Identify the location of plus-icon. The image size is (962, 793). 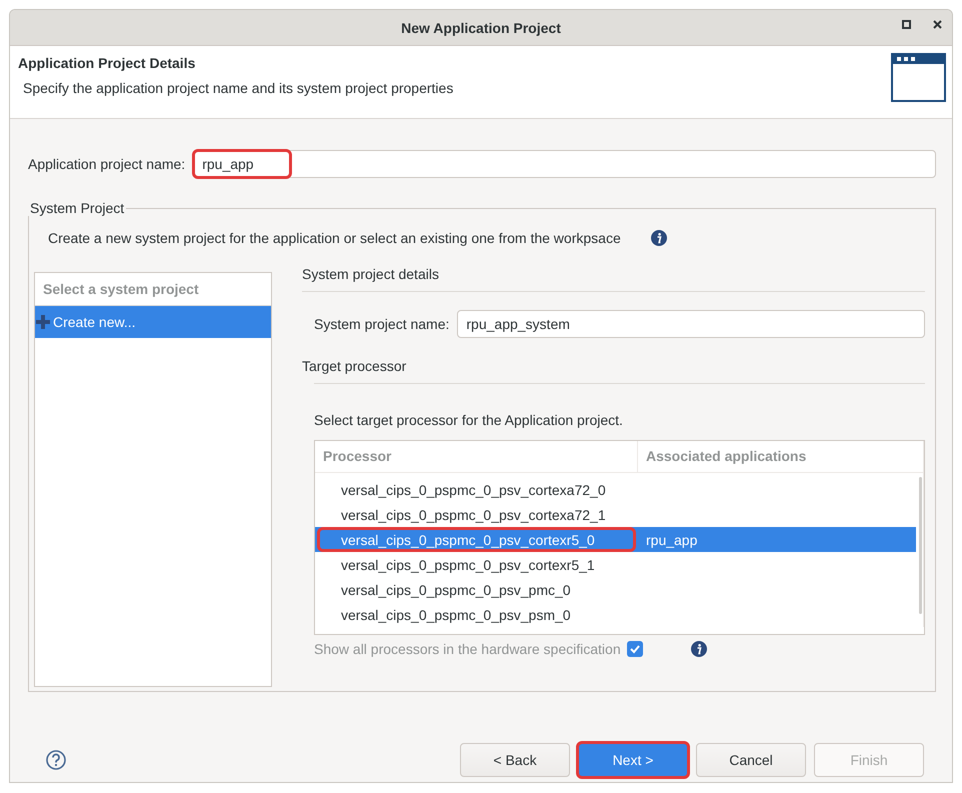
(43, 322).